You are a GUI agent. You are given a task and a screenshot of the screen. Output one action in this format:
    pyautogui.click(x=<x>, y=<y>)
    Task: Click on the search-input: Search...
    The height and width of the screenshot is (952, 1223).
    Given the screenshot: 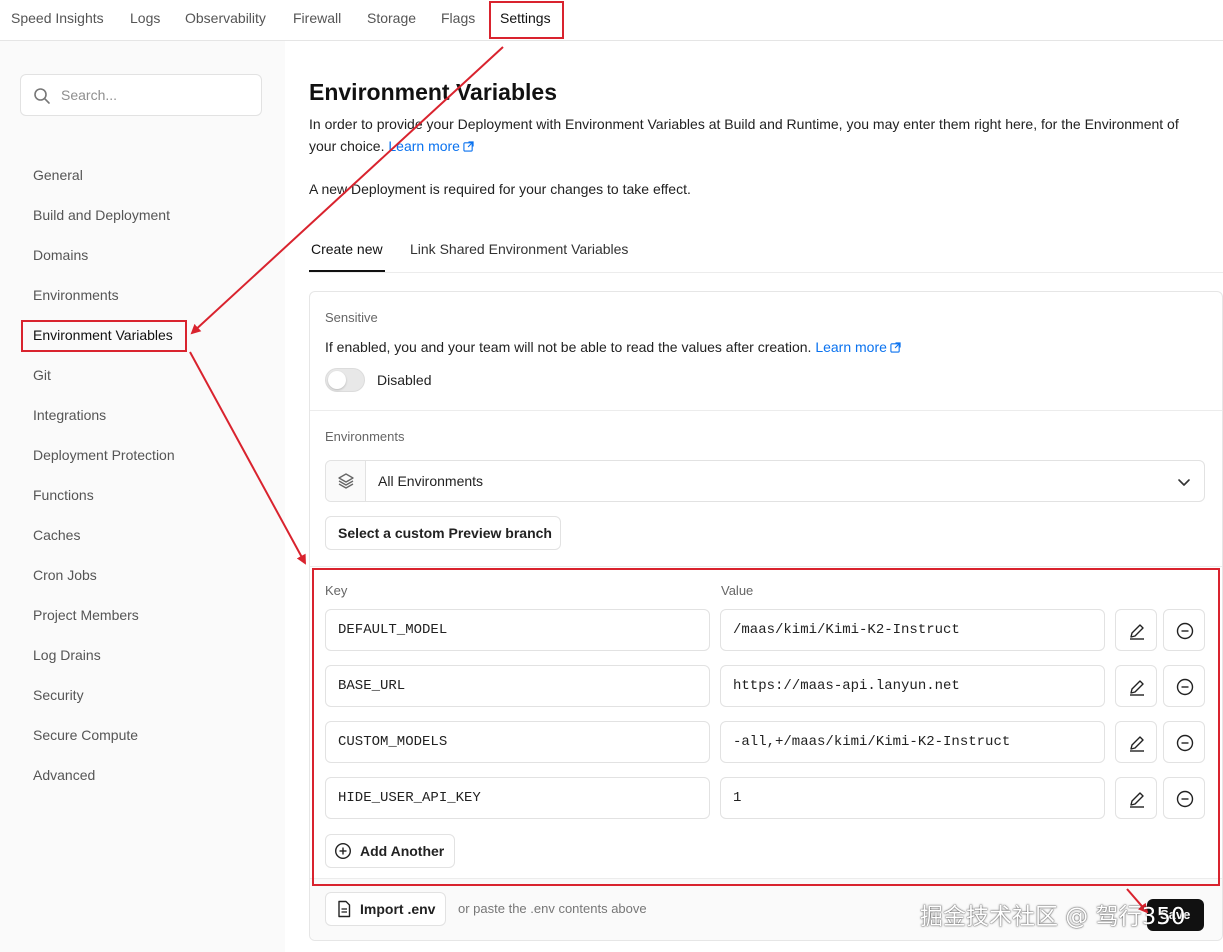 What is the action you would take?
    pyautogui.click(x=141, y=95)
    